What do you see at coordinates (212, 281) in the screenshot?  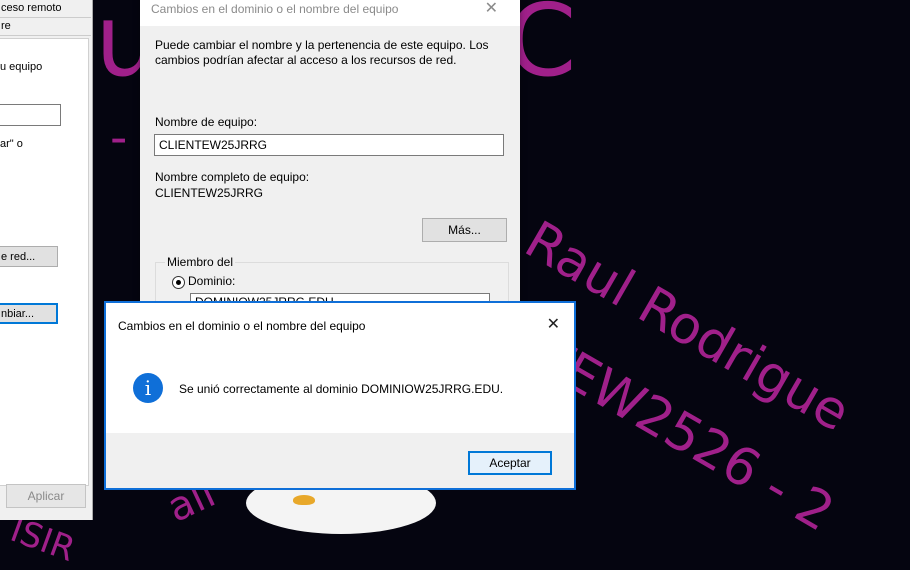 I see `domain-radio-label: Dominio:` at bounding box center [212, 281].